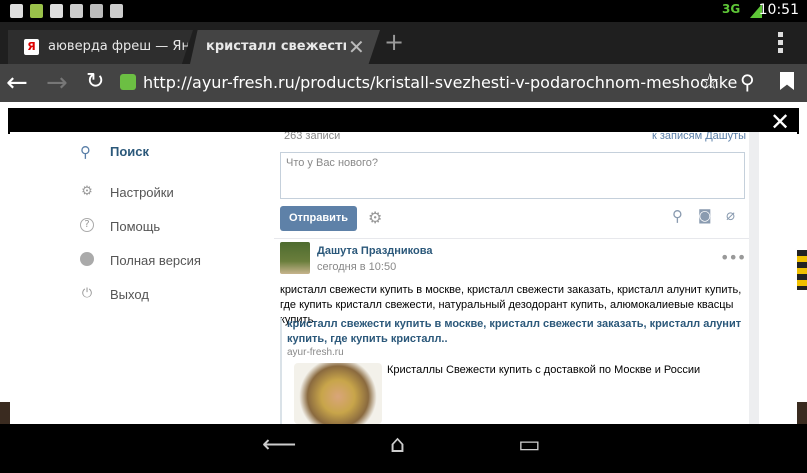  Describe the element at coordinates (787, 81) in the screenshot. I see `bookmark-icon` at that location.